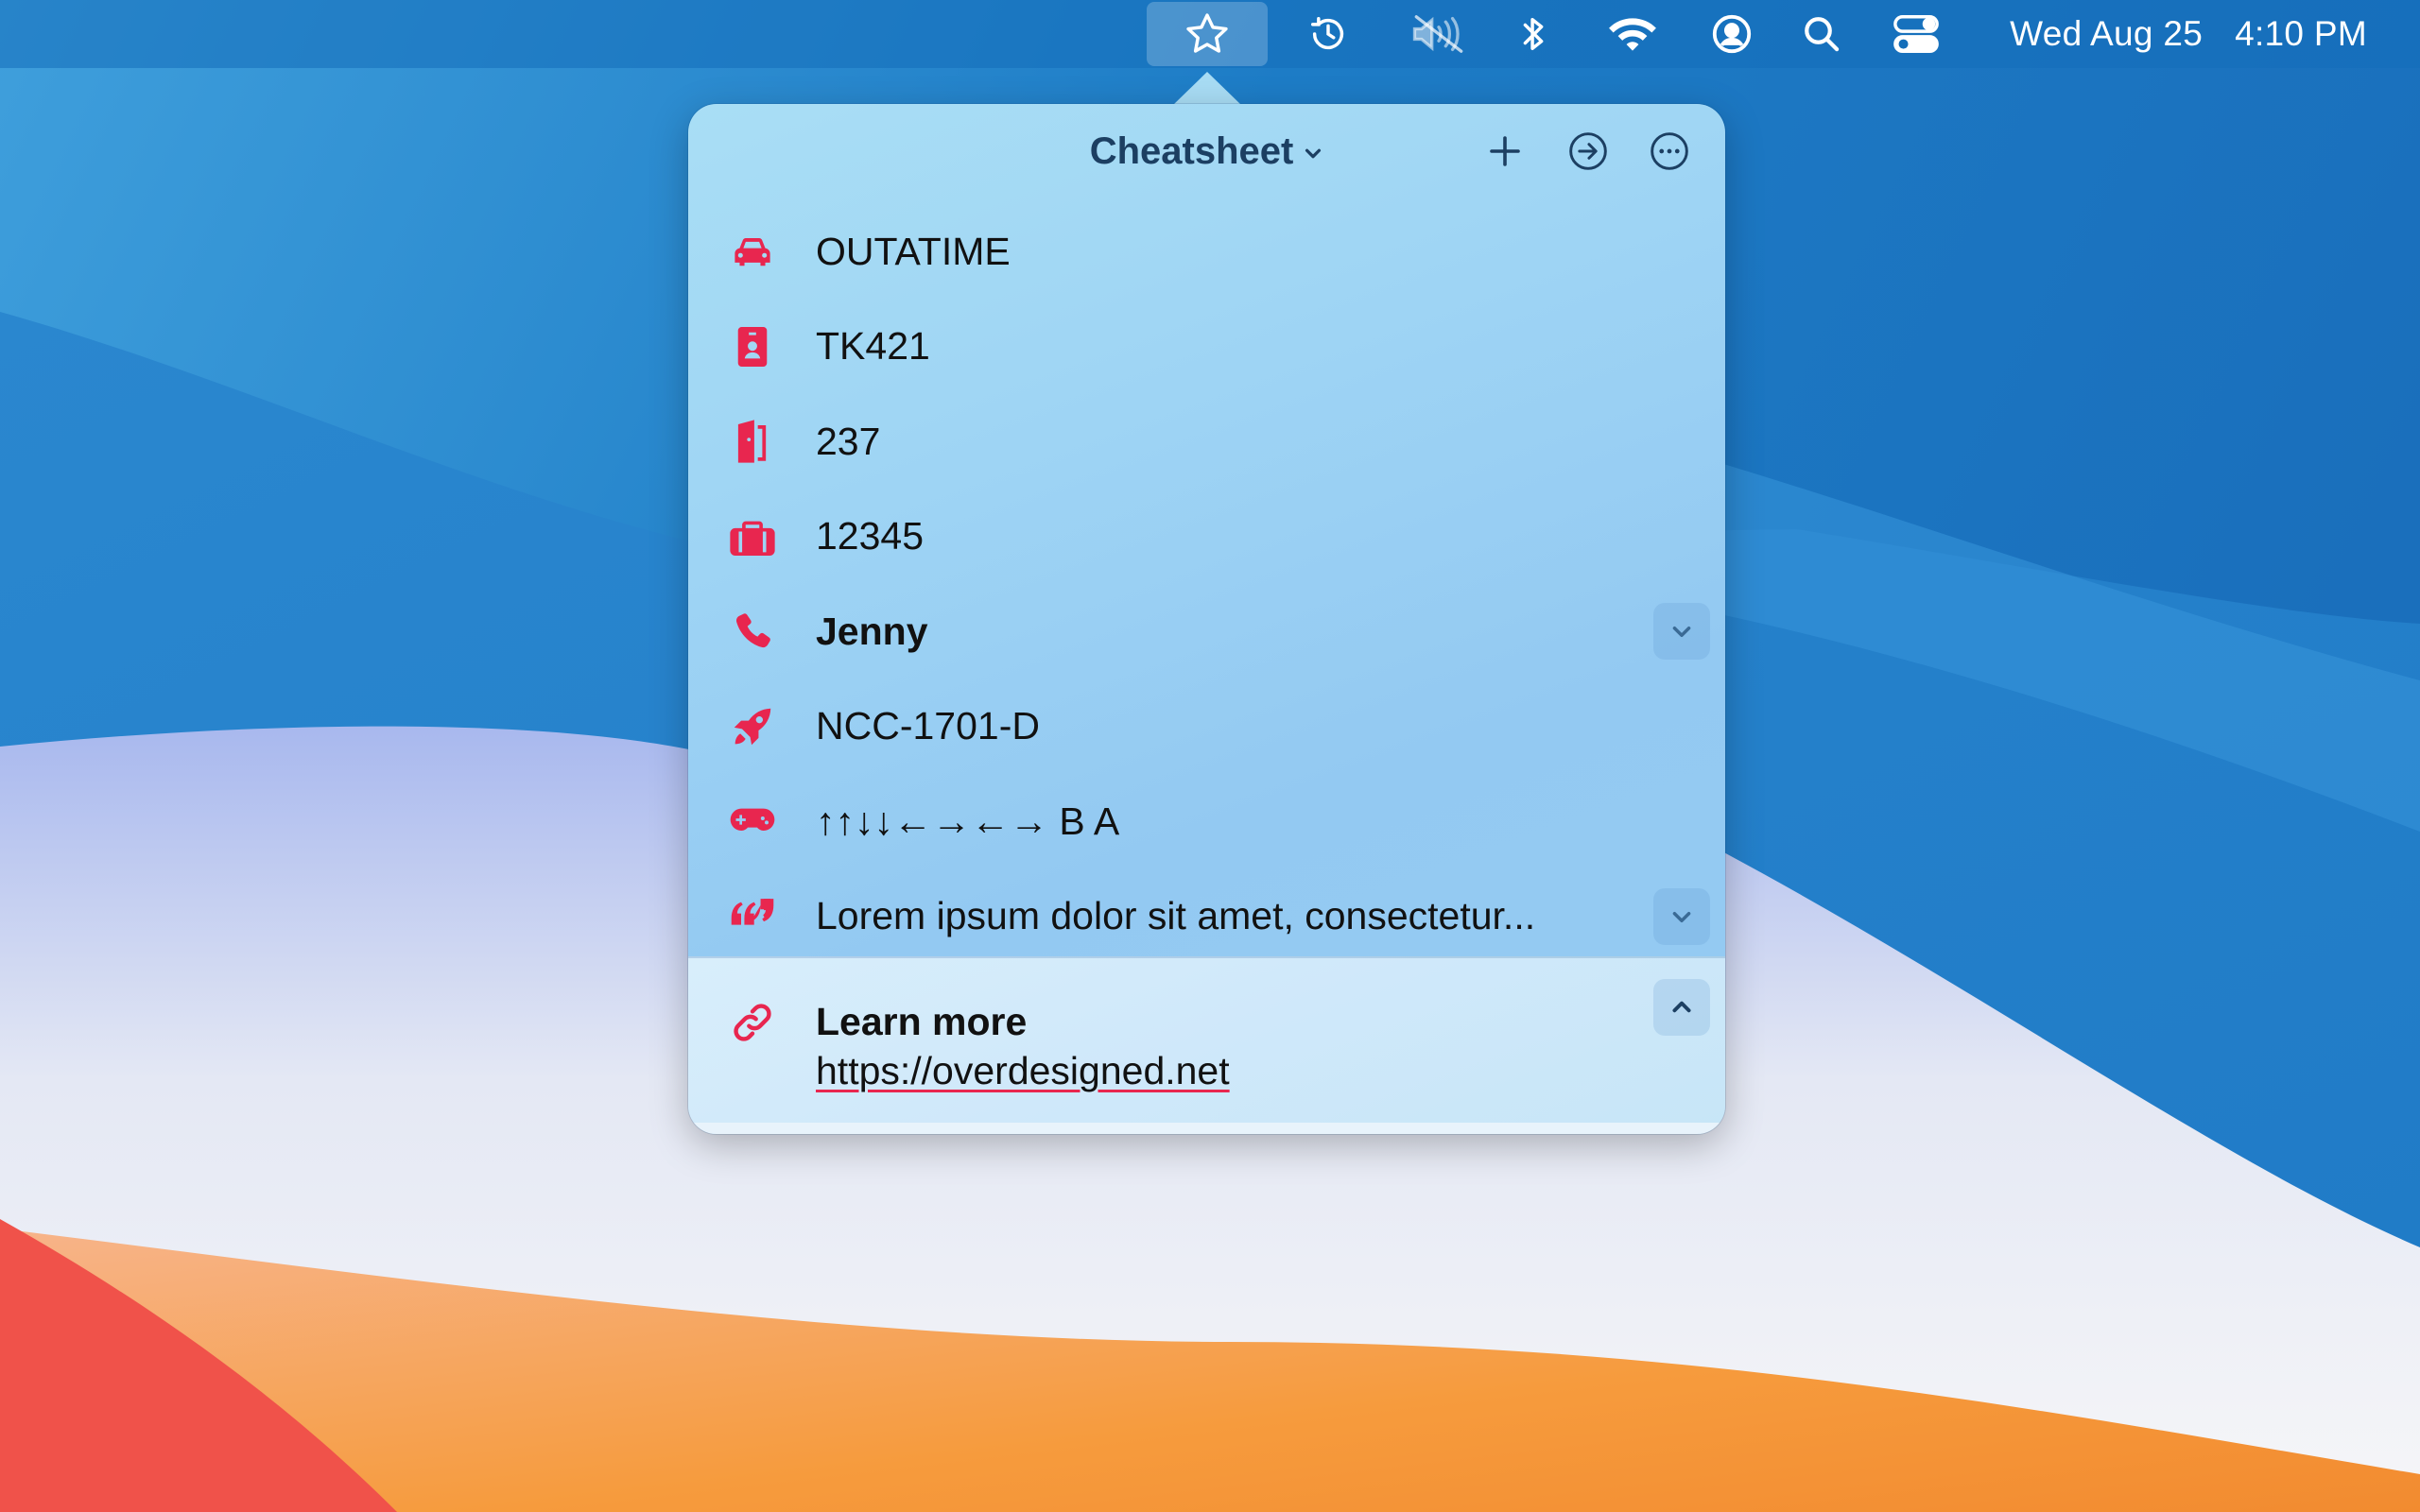 Image resolution: width=2420 pixels, height=1512 pixels. I want to click on wifi-icon, so click(1632, 34).